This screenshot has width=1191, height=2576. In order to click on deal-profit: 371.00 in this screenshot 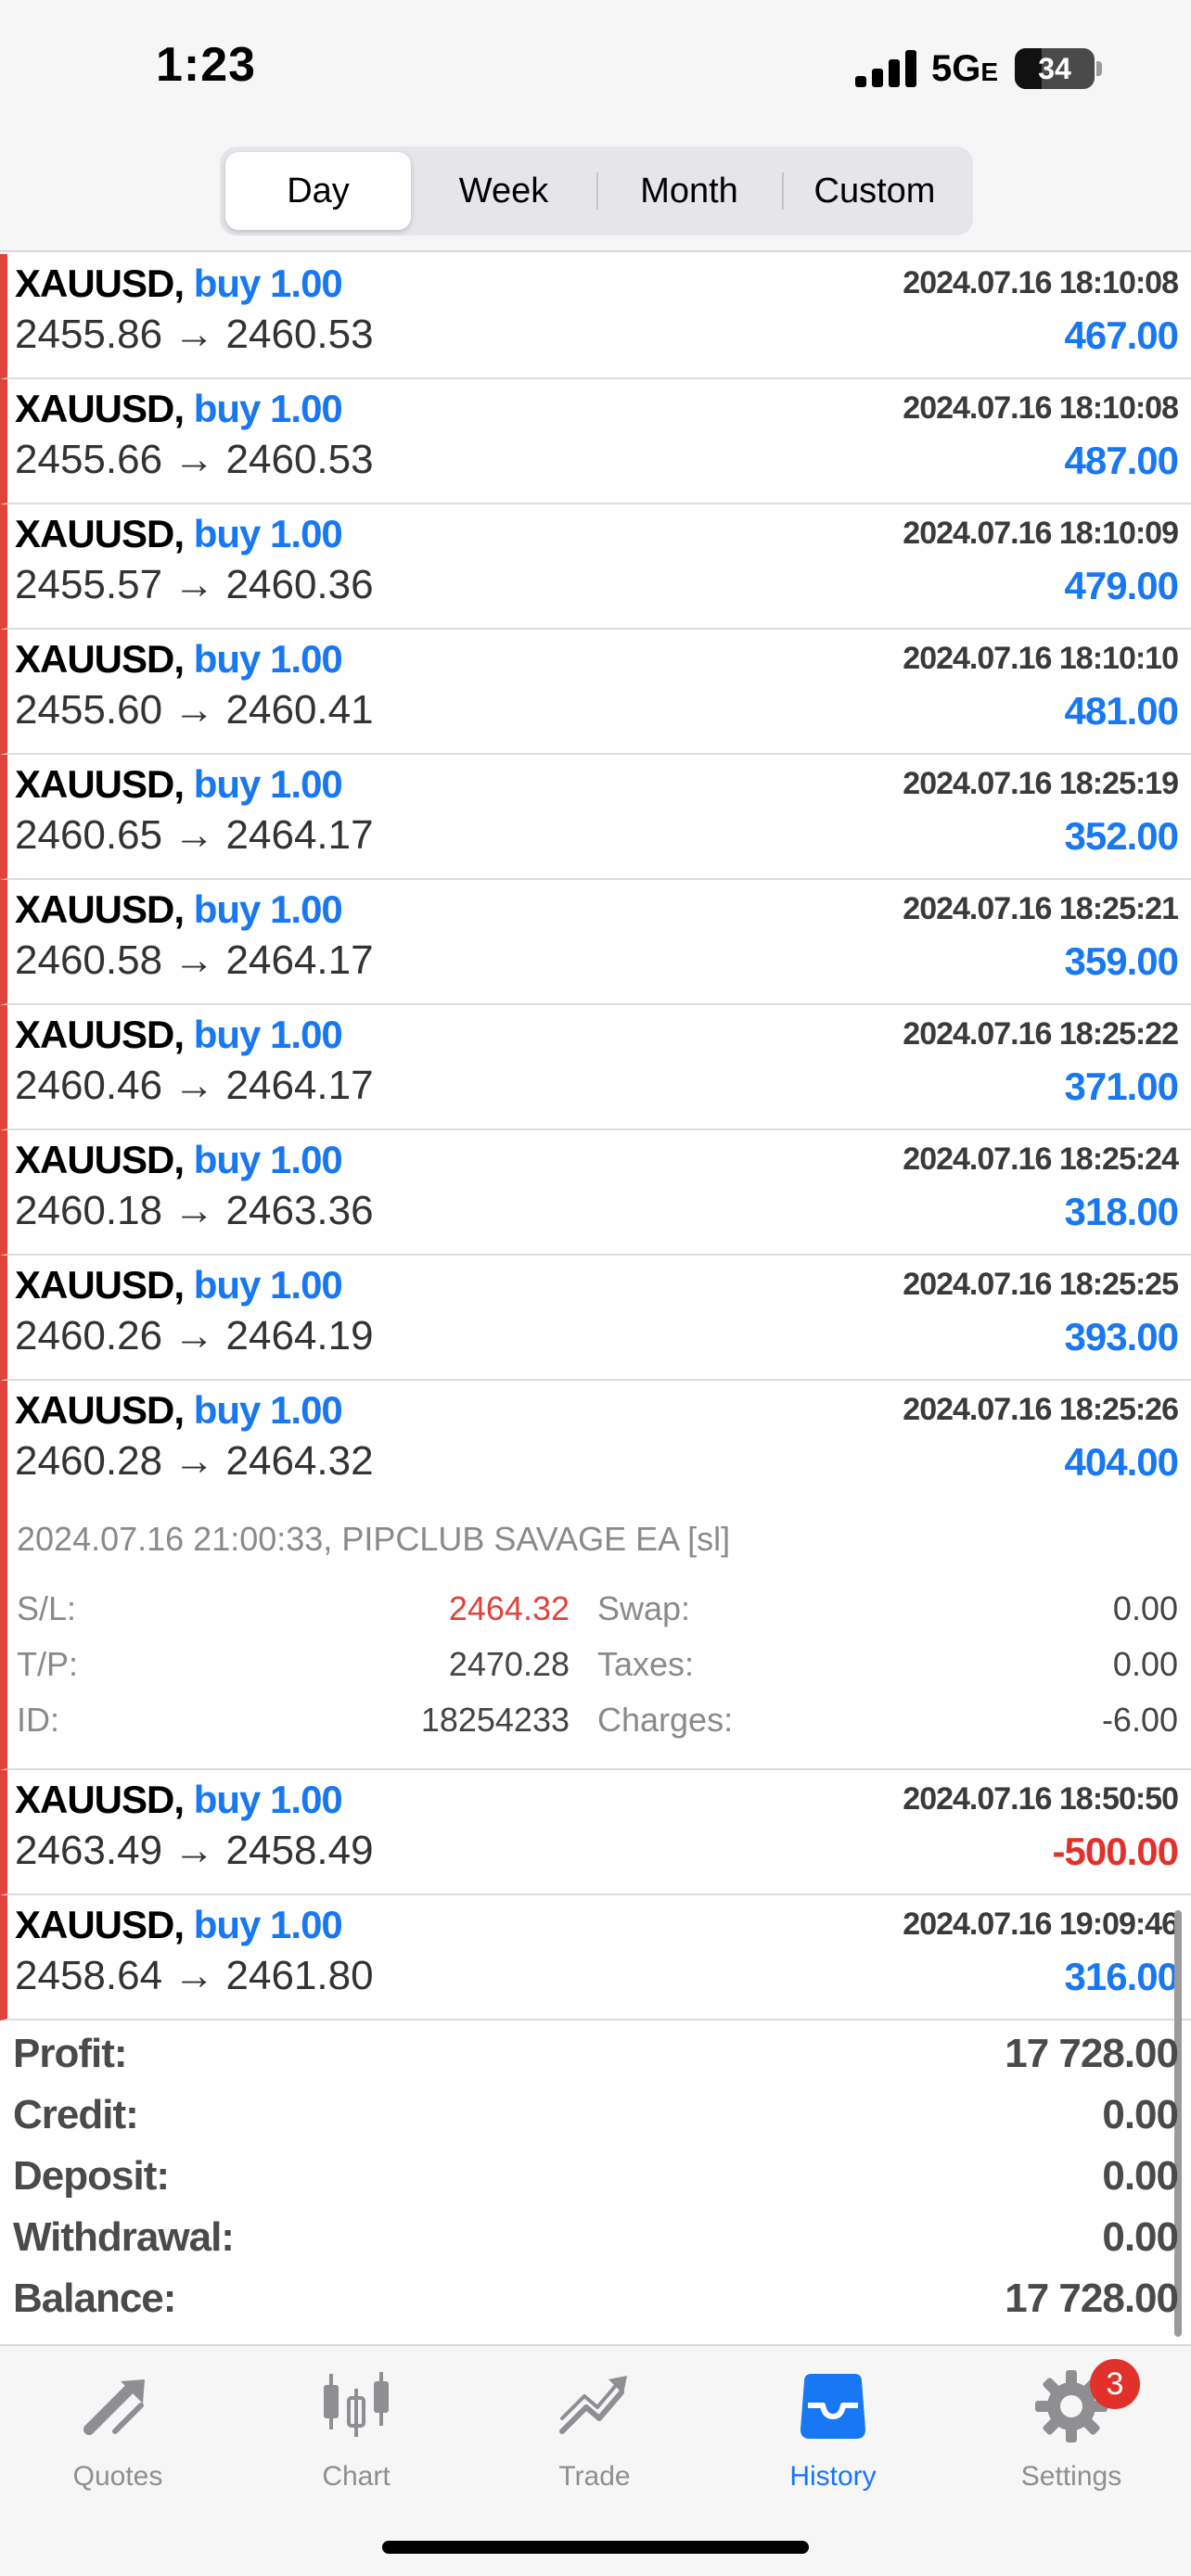, I will do `click(1121, 1086)`.